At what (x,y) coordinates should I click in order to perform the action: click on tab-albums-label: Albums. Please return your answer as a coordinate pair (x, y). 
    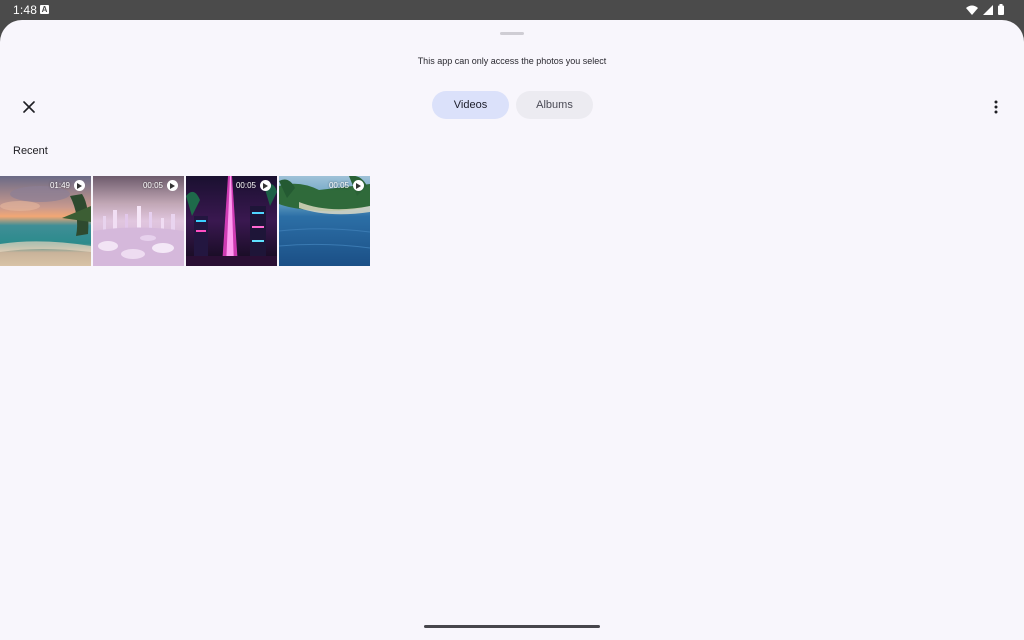
    Looking at the image, I should click on (554, 105).